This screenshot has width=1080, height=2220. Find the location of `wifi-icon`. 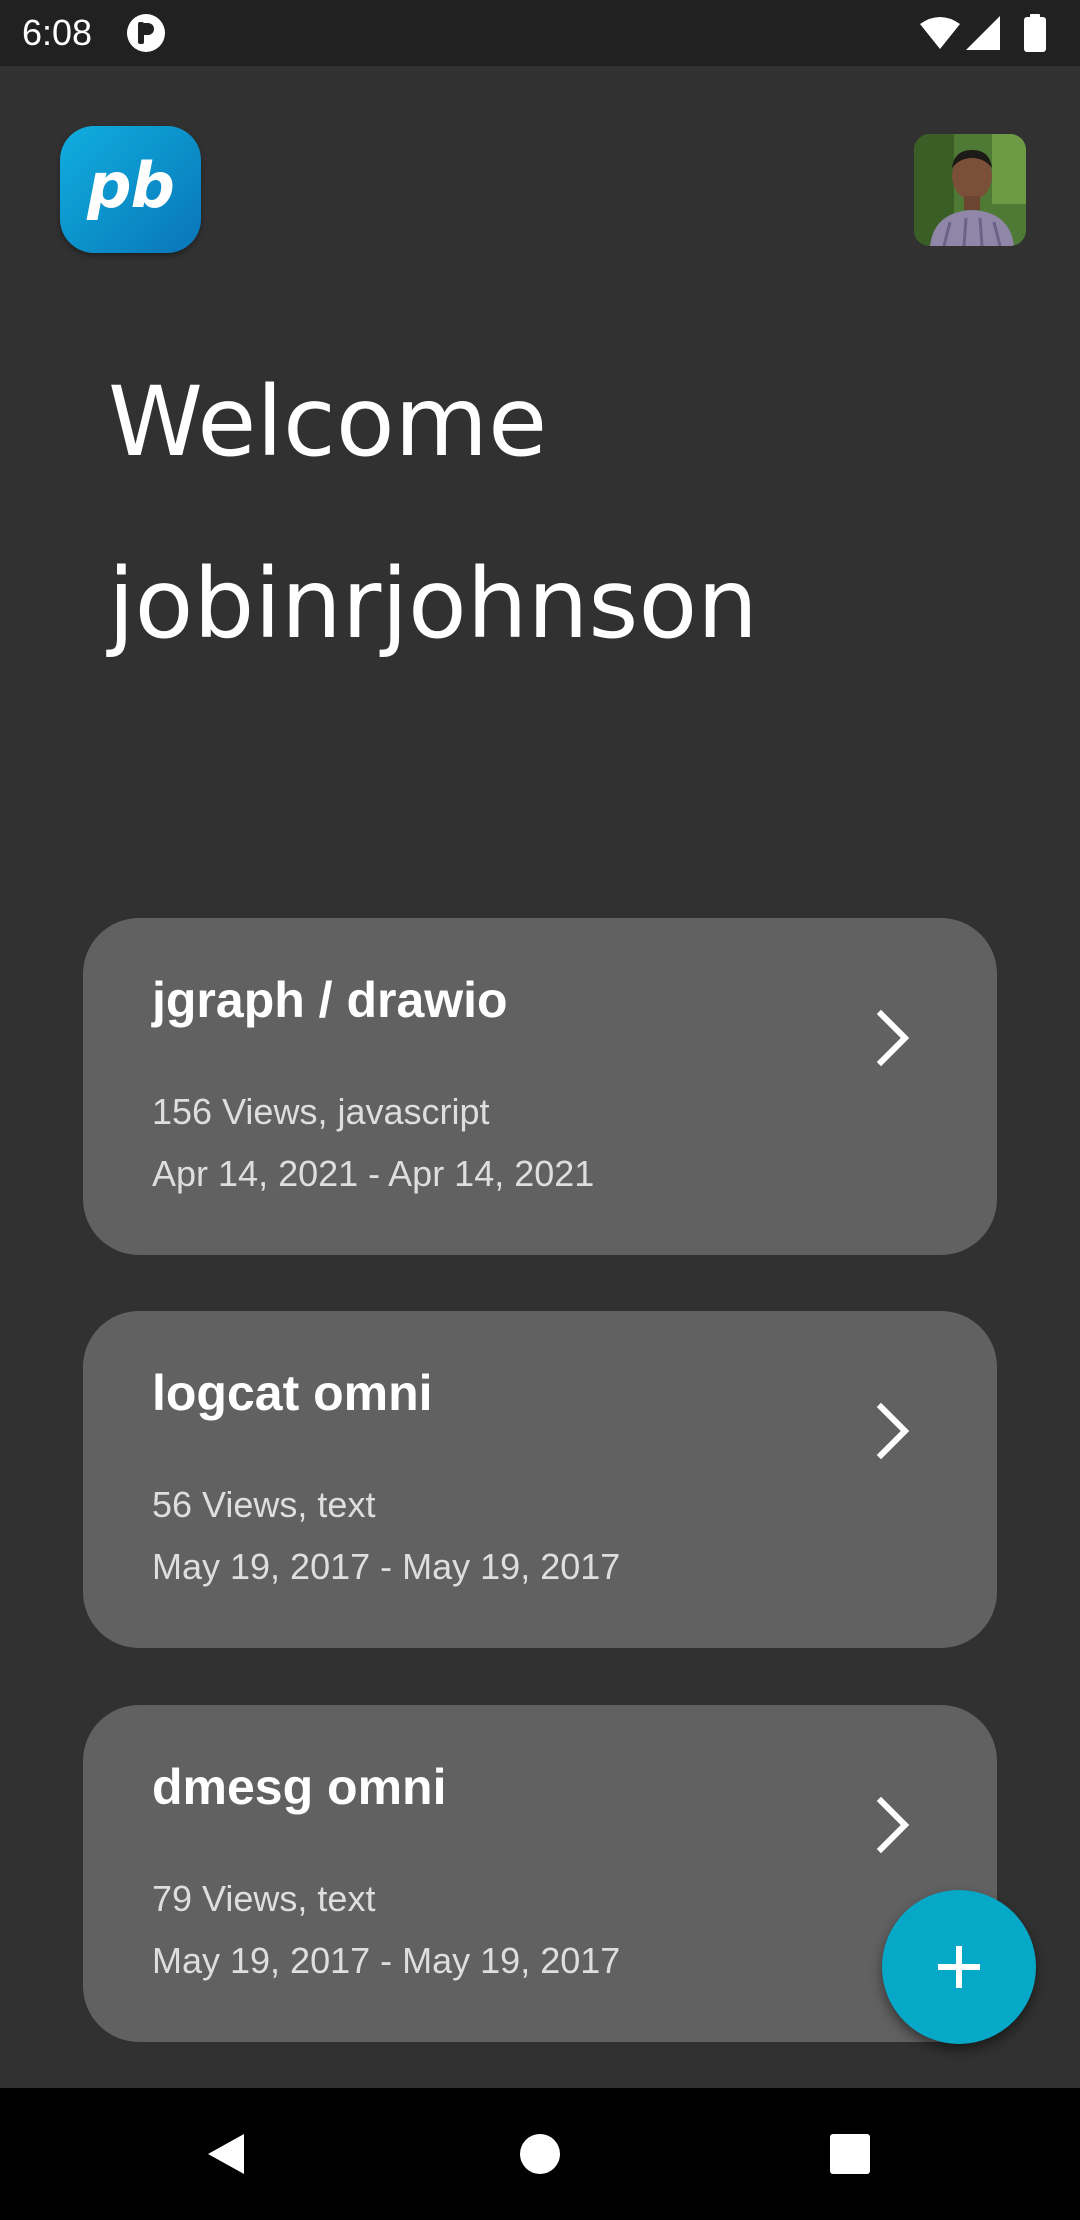

wifi-icon is located at coordinates (940, 33).